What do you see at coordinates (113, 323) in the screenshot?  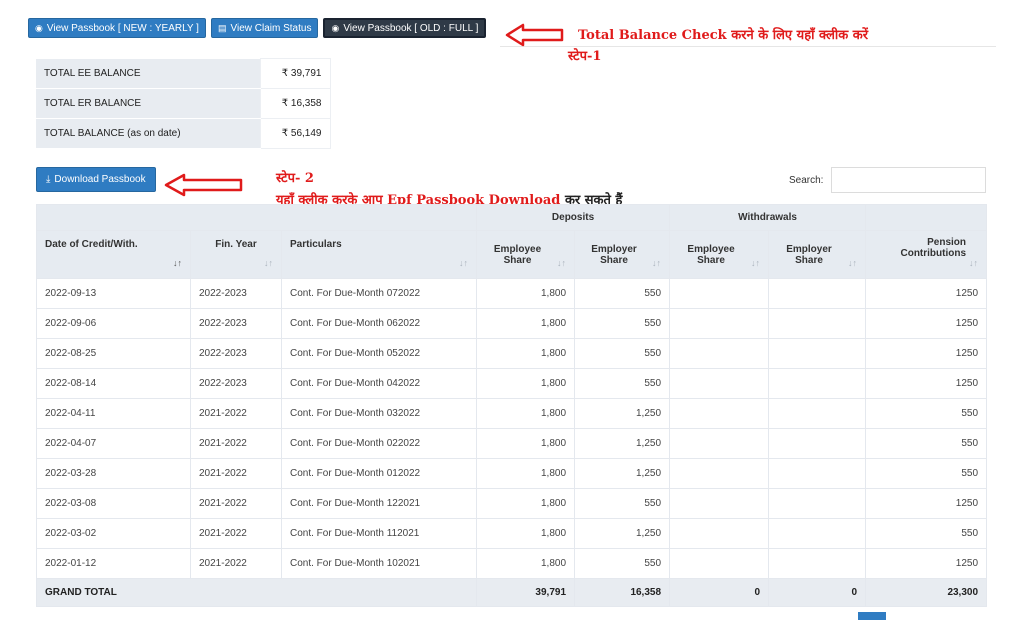 I see `cell-date: 2022-09-06` at bounding box center [113, 323].